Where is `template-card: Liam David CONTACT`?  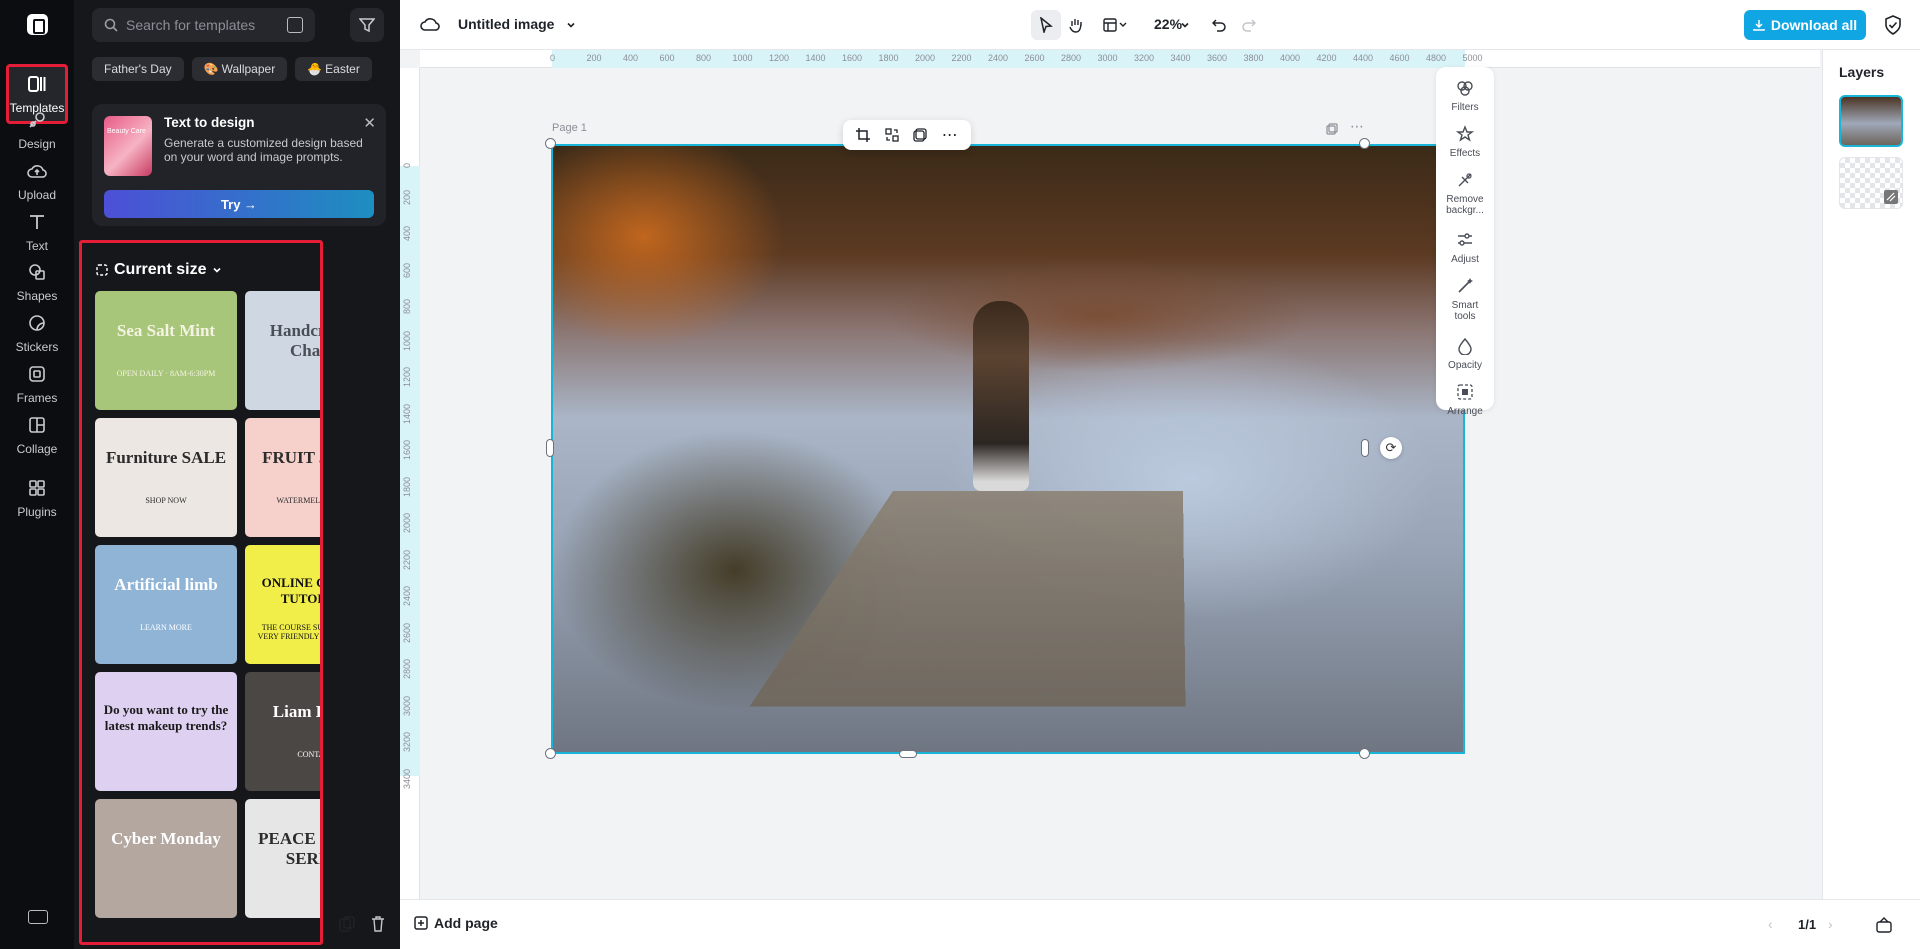
template-card: Liam David CONTACT is located at coordinates (282, 731).